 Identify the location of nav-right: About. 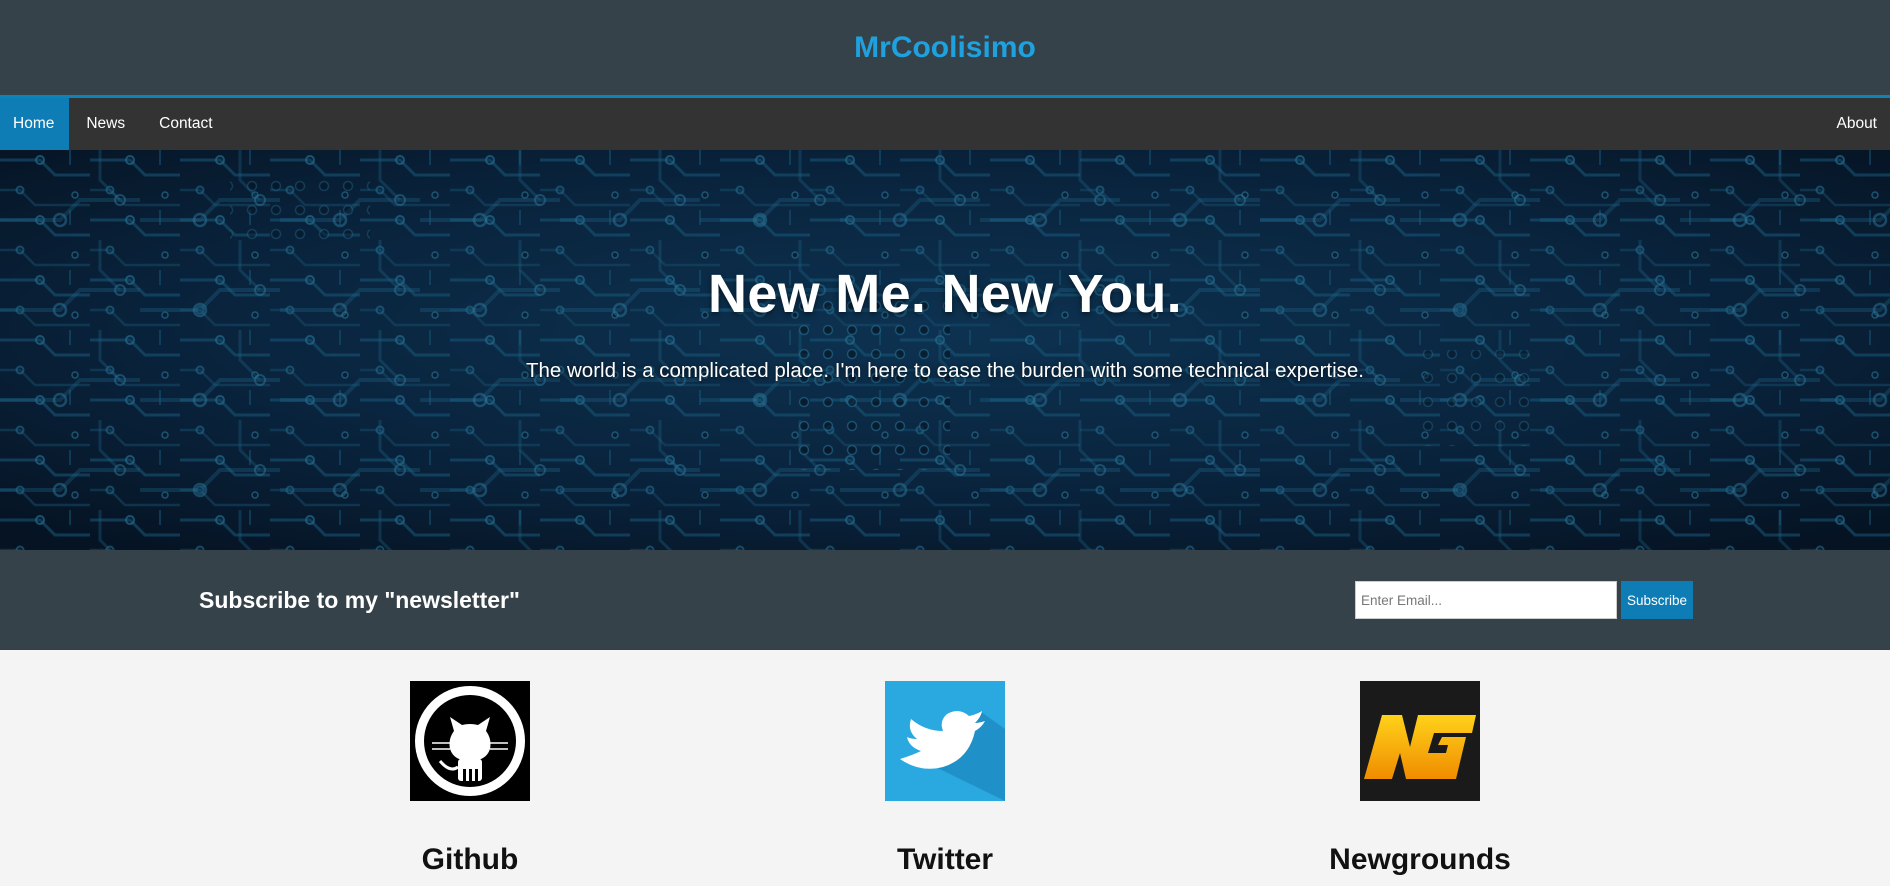
(1854, 124).